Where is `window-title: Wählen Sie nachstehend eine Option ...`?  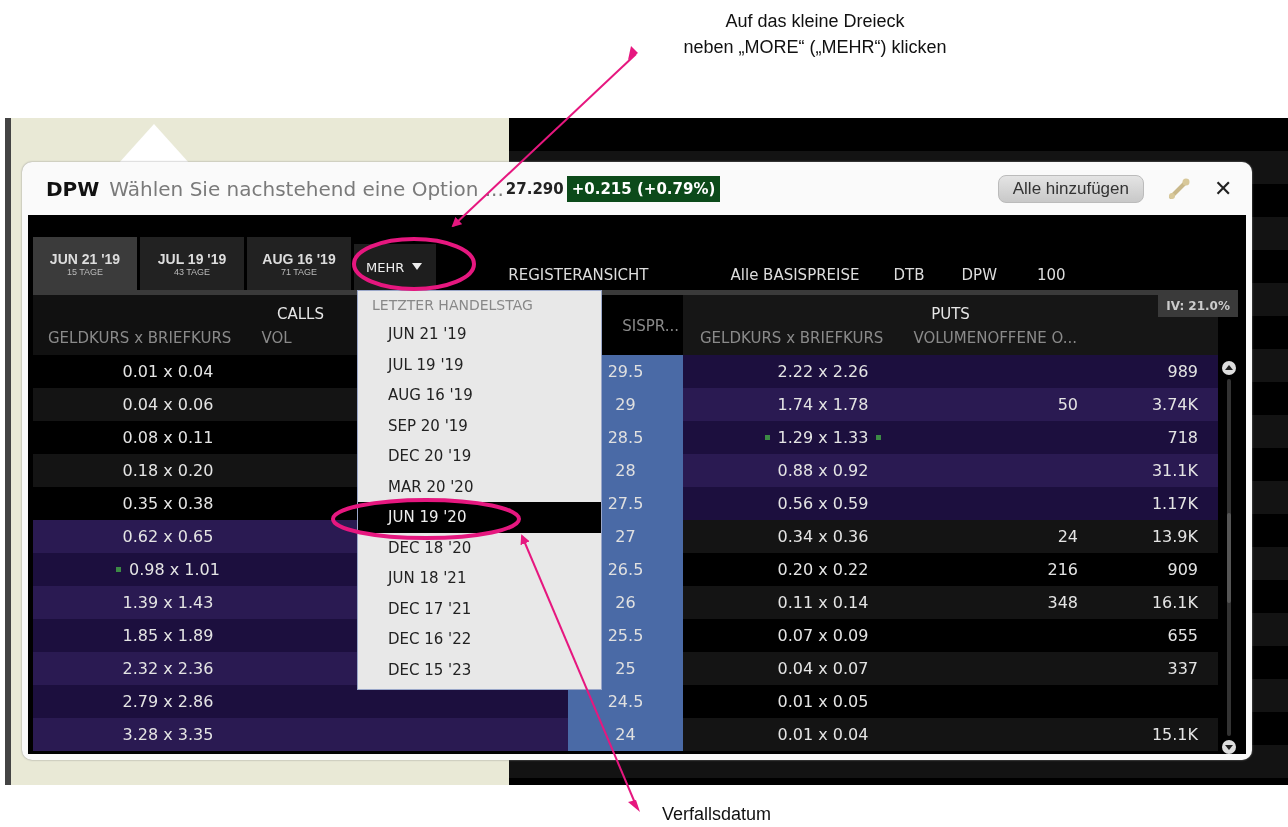
window-title: Wählen Sie nachstehend eine Option ... is located at coordinates (306, 188).